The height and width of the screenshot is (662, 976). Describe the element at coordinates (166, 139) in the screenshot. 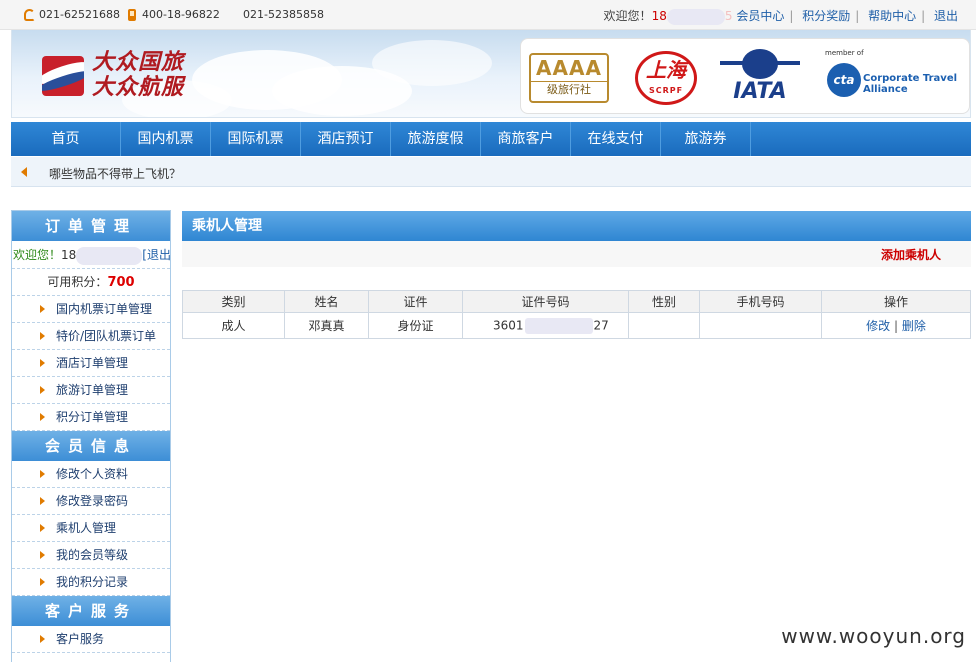

I see `nav-domestic-flights: 国内机票` at that location.